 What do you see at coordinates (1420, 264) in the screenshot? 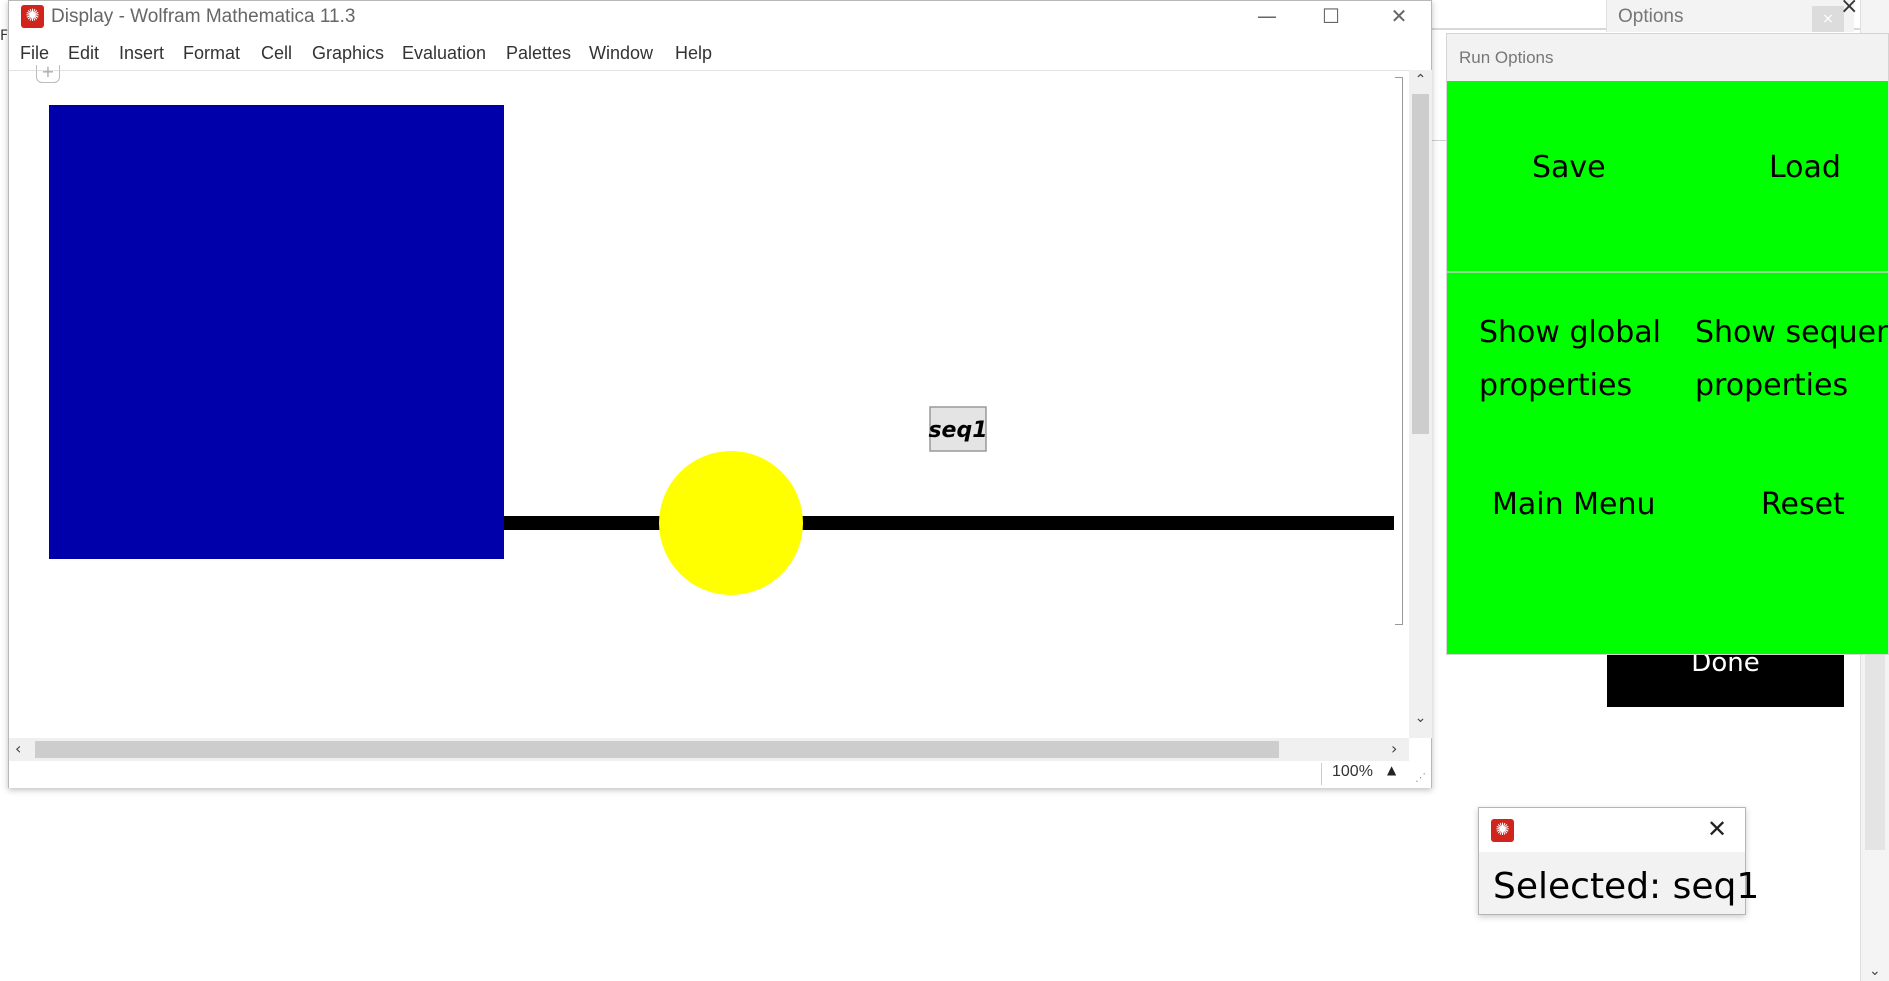
I see `vertical-scrollbar-thumb` at bounding box center [1420, 264].